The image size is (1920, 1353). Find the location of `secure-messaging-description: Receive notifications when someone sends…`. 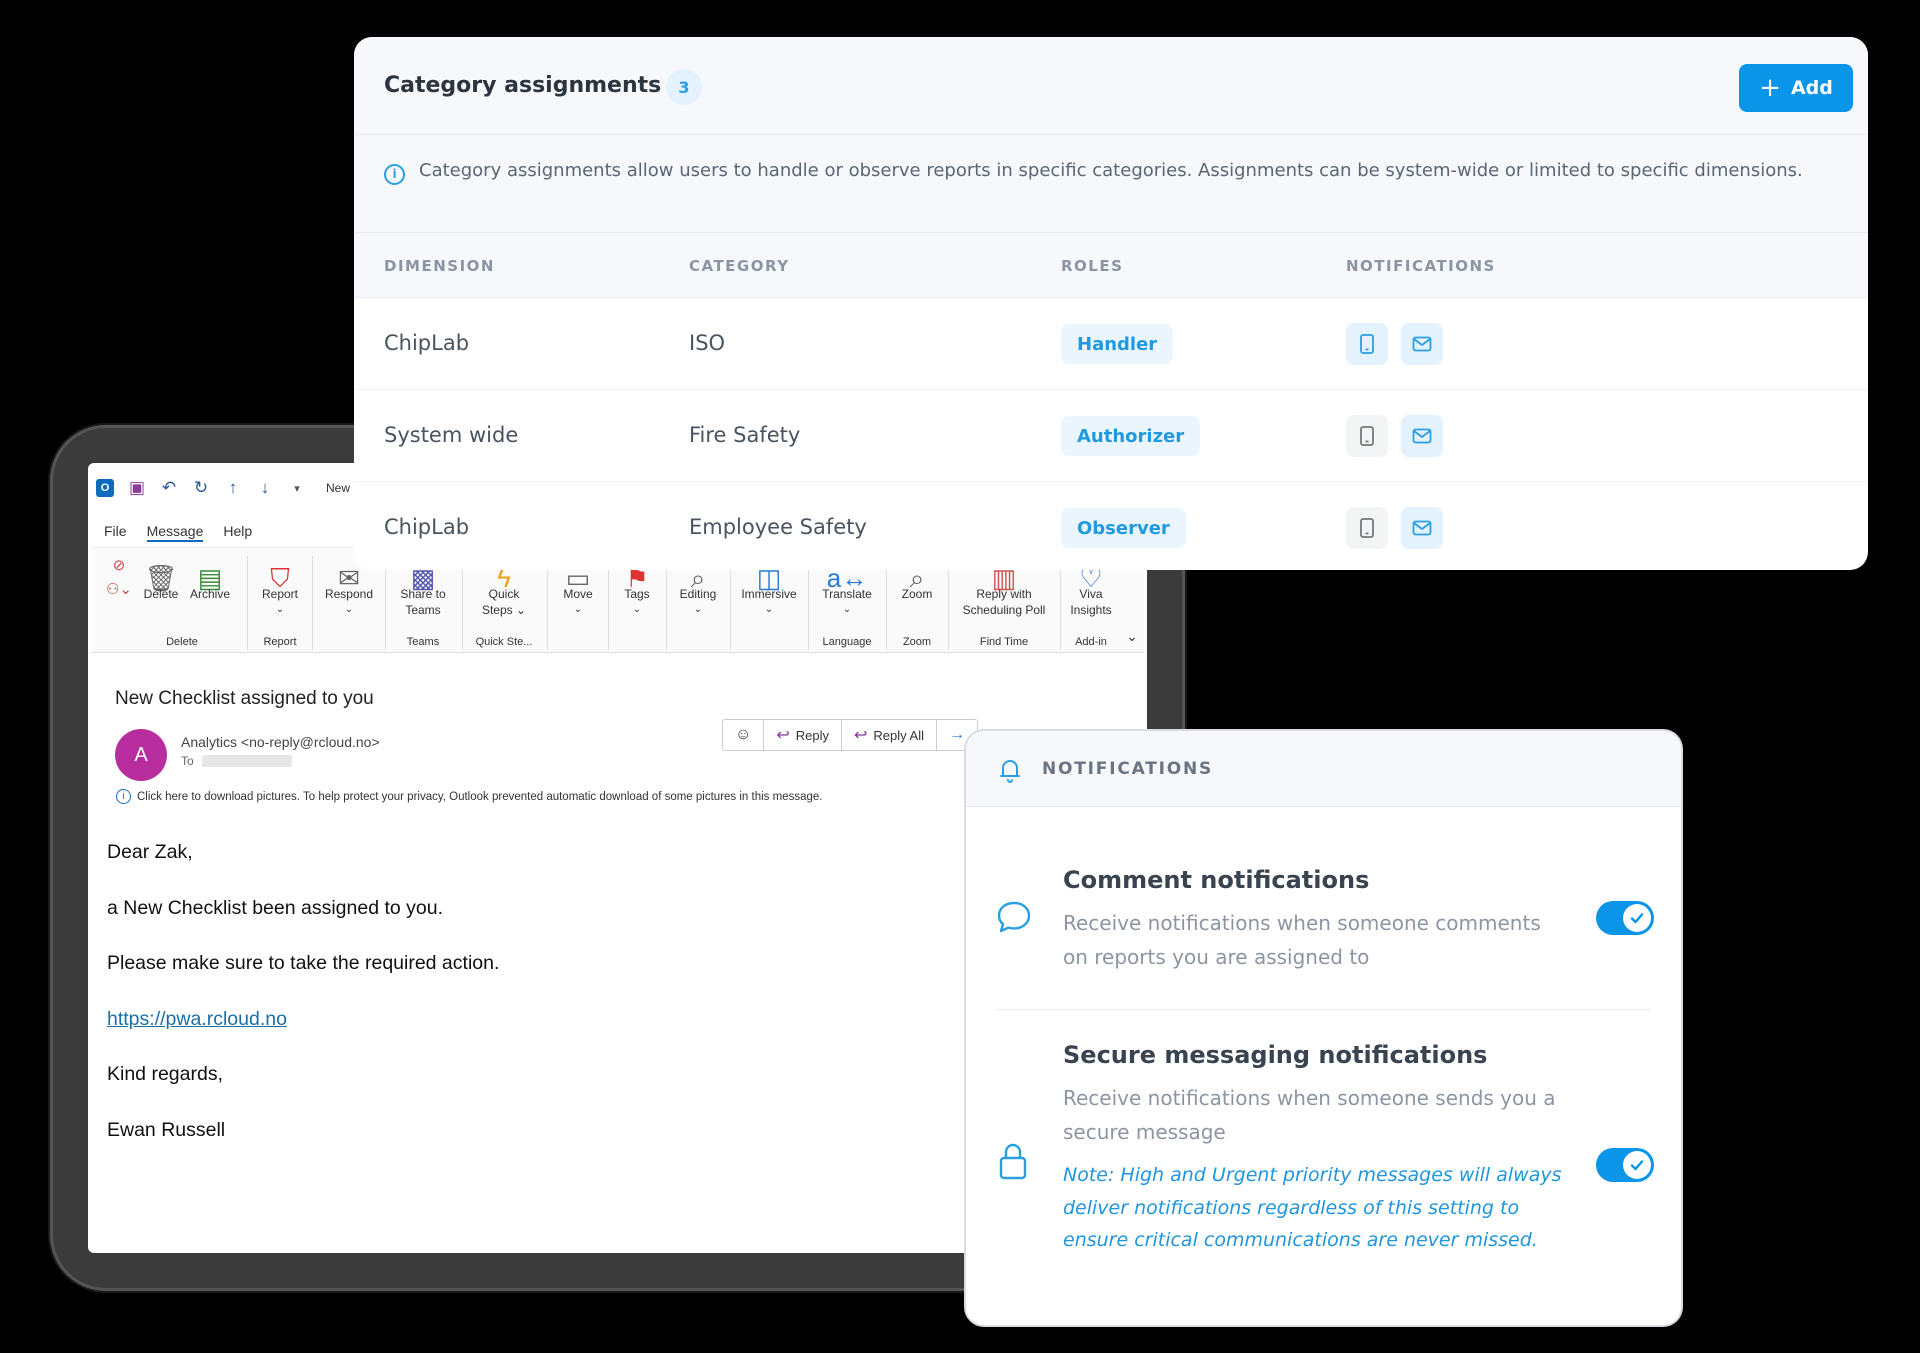

secure-messaging-description: Receive notifications when someone sends… is located at coordinates (1309, 1115).